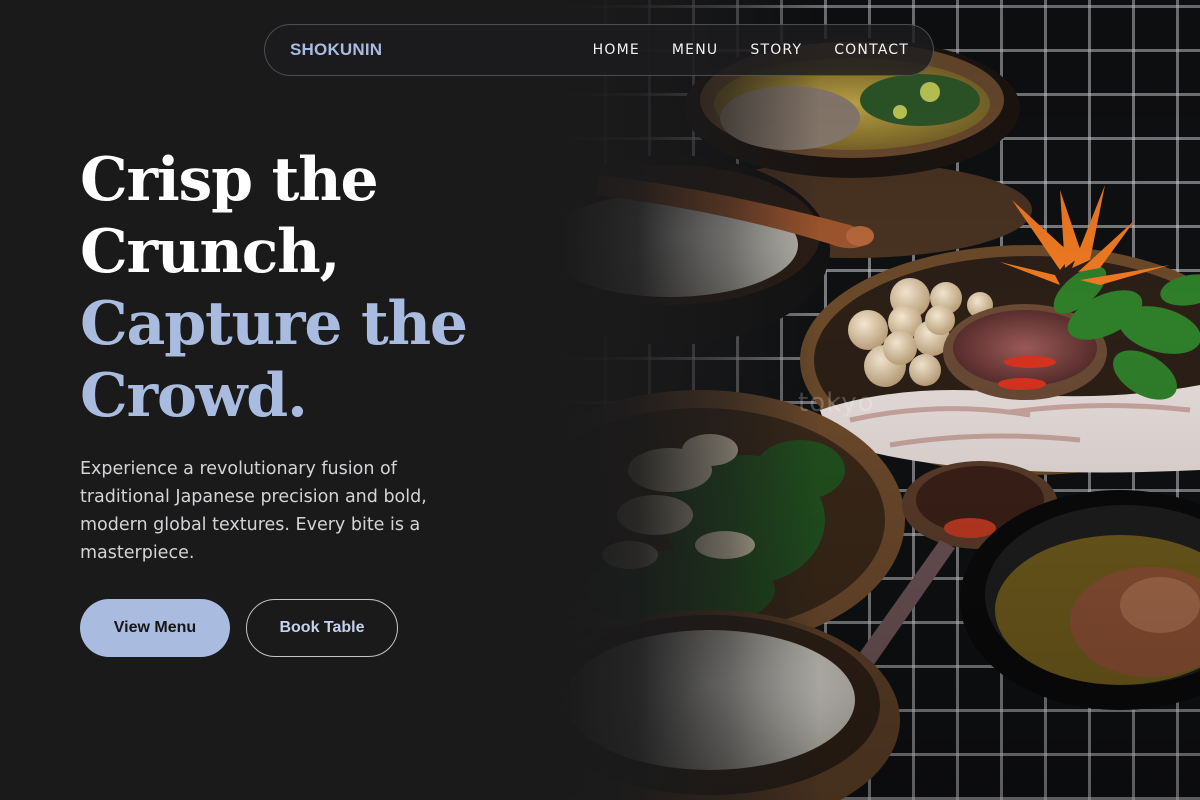  I want to click on view-menu-button: View Menu, so click(155, 628).